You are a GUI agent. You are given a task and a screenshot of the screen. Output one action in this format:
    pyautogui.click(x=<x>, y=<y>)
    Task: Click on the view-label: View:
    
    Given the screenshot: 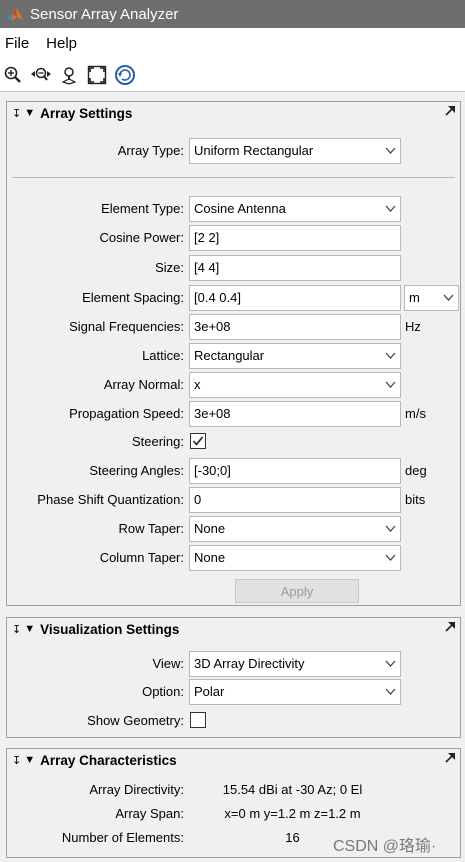 What is the action you would take?
    pyautogui.click(x=168, y=663)
    